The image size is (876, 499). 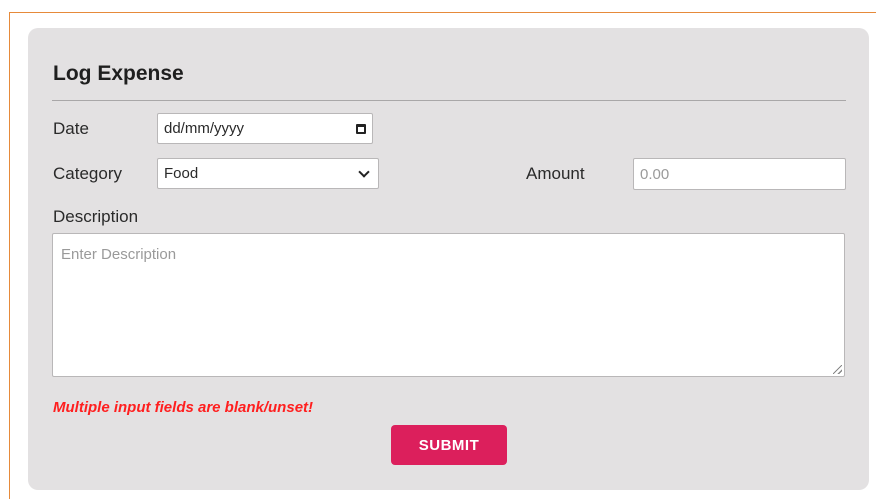 I want to click on calendar-icon, so click(x=361, y=128).